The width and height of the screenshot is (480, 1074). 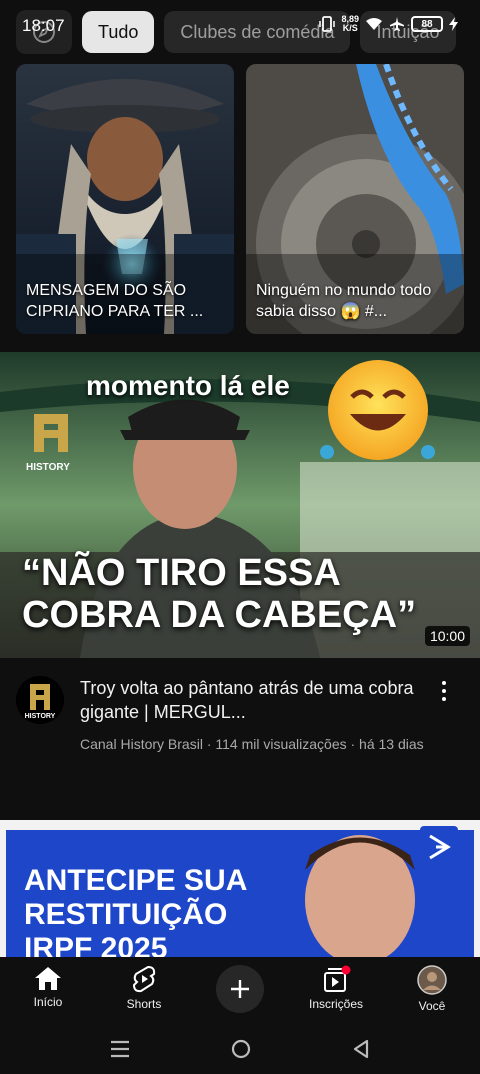 What do you see at coordinates (48, 978) in the screenshot?
I see `home-icon` at bounding box center [48, 978].